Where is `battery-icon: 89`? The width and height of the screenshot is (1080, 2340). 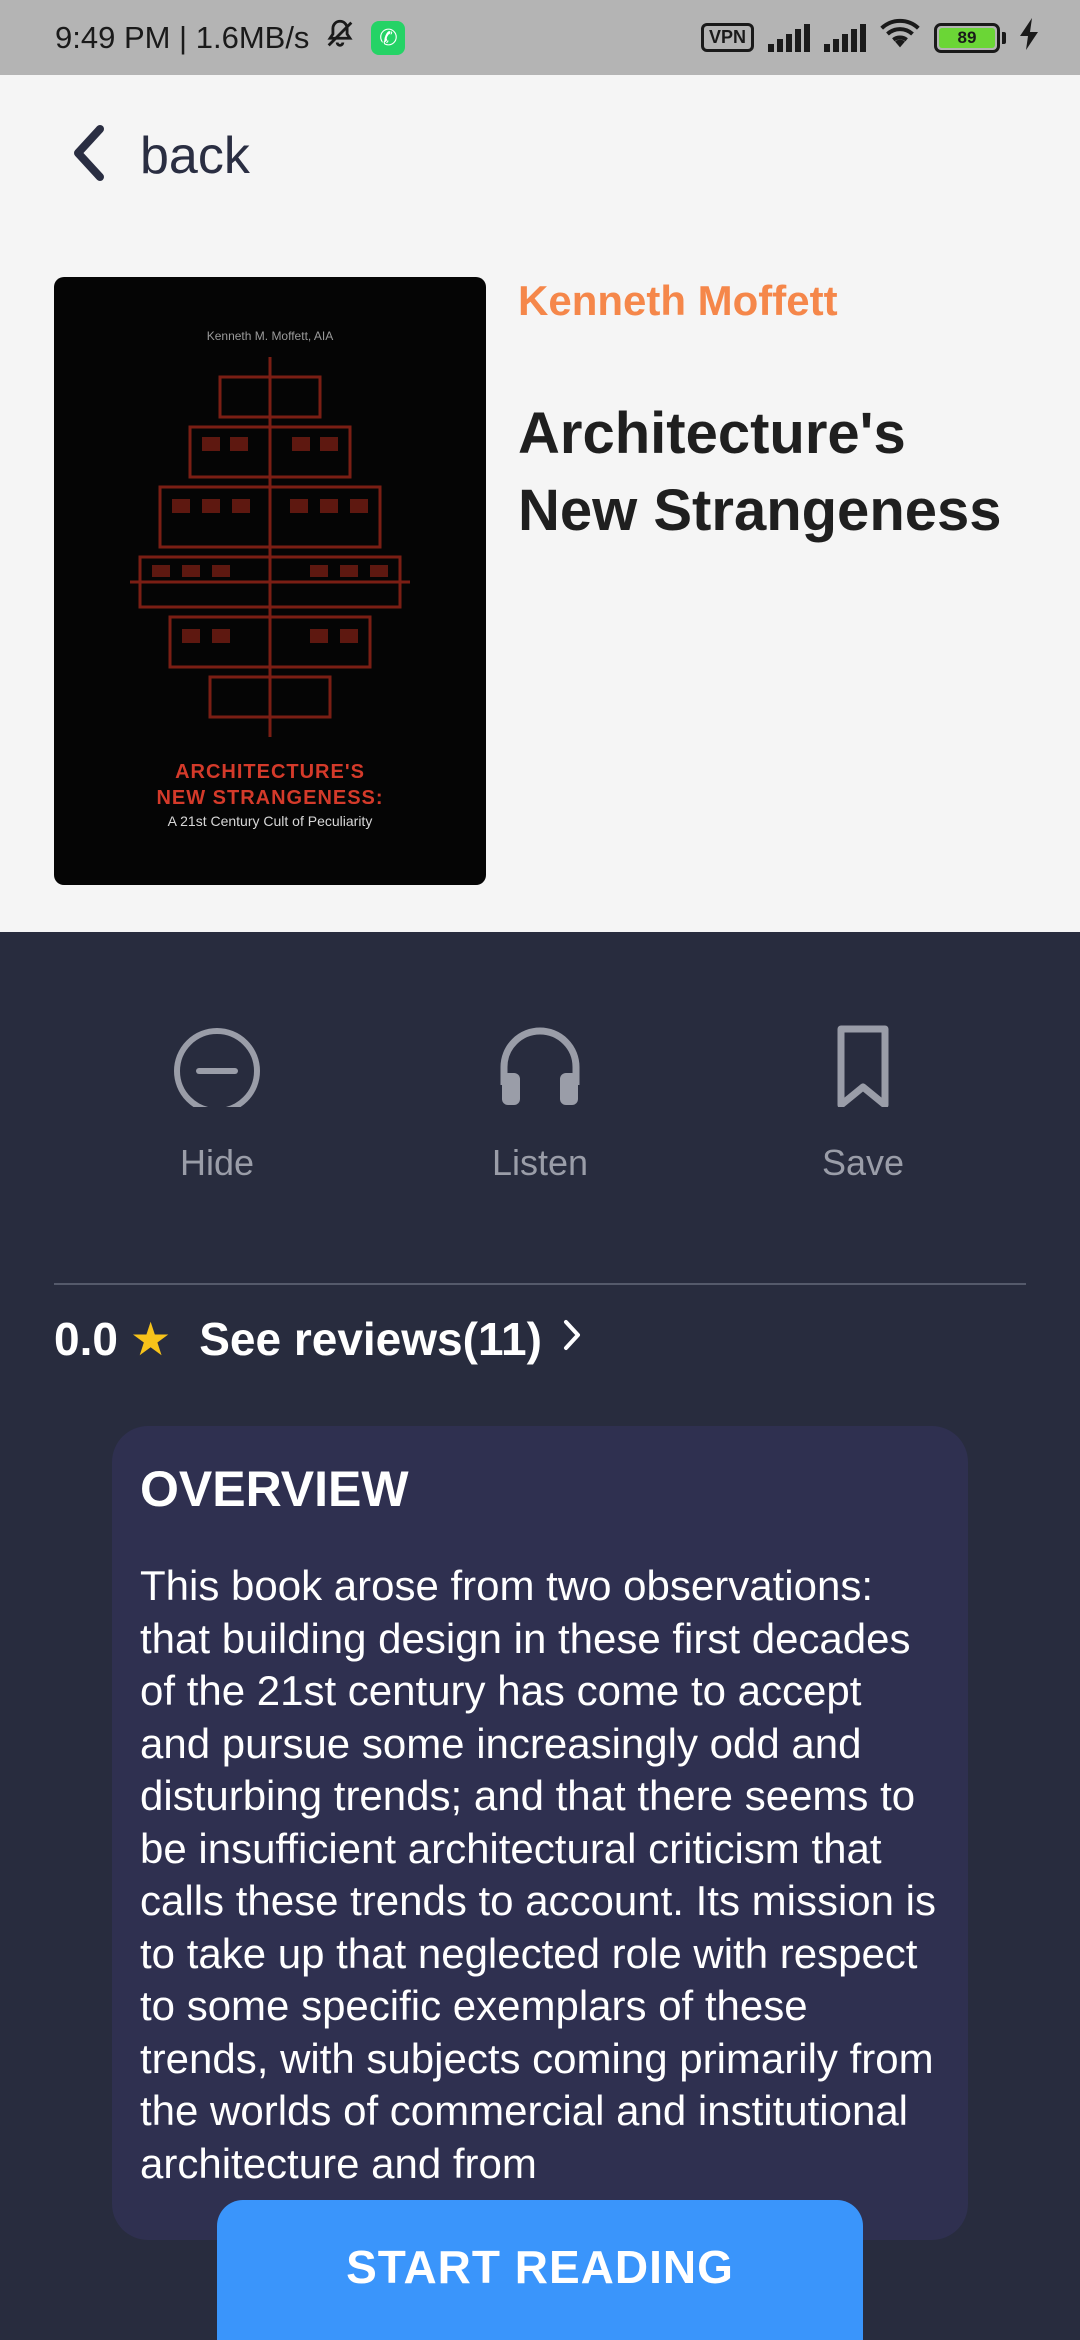 battery-icon: 89 is located at coordinates (970, 37).